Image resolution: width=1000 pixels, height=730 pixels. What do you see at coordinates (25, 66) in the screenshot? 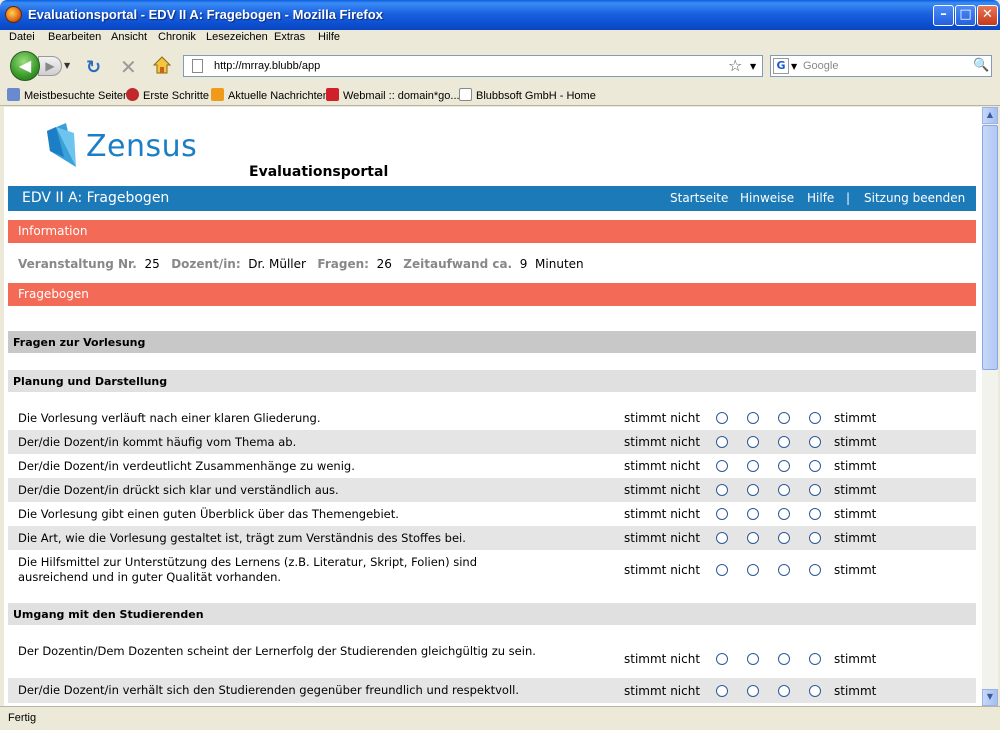
I see `back-button: ◀` at bounding box center [25, 66].